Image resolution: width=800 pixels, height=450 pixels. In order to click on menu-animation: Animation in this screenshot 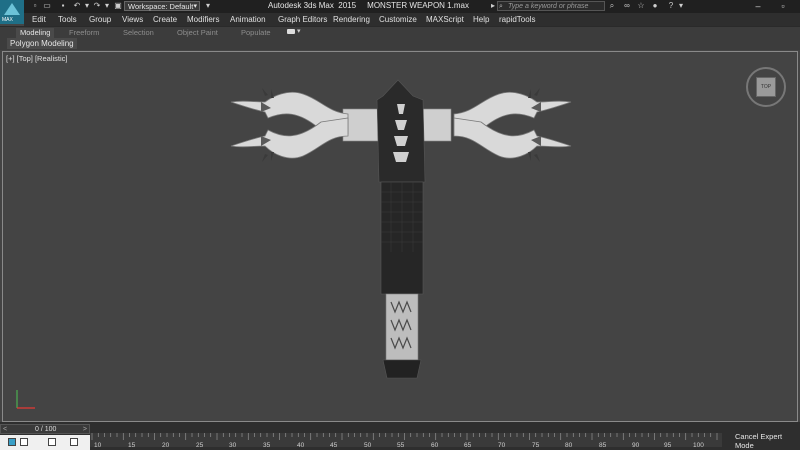, I will do `click(248, 19)`.